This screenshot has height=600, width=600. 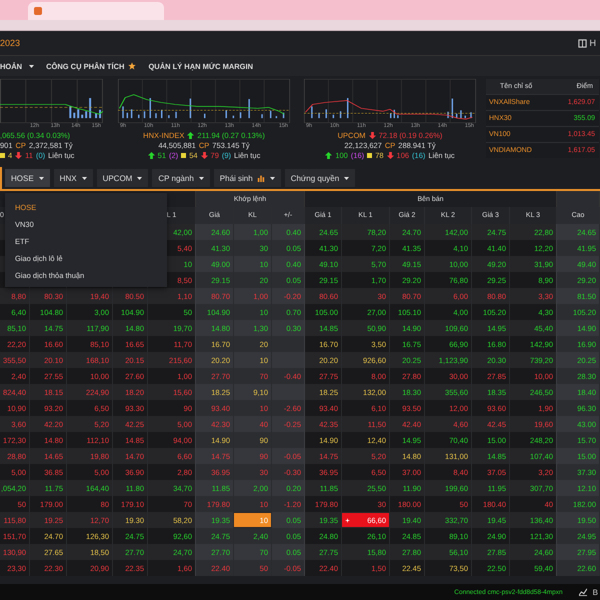 What do you see at coordinates (73, 178) in the screenshot?
I see `market-tab: HNX` at bounding box center [73, 178].